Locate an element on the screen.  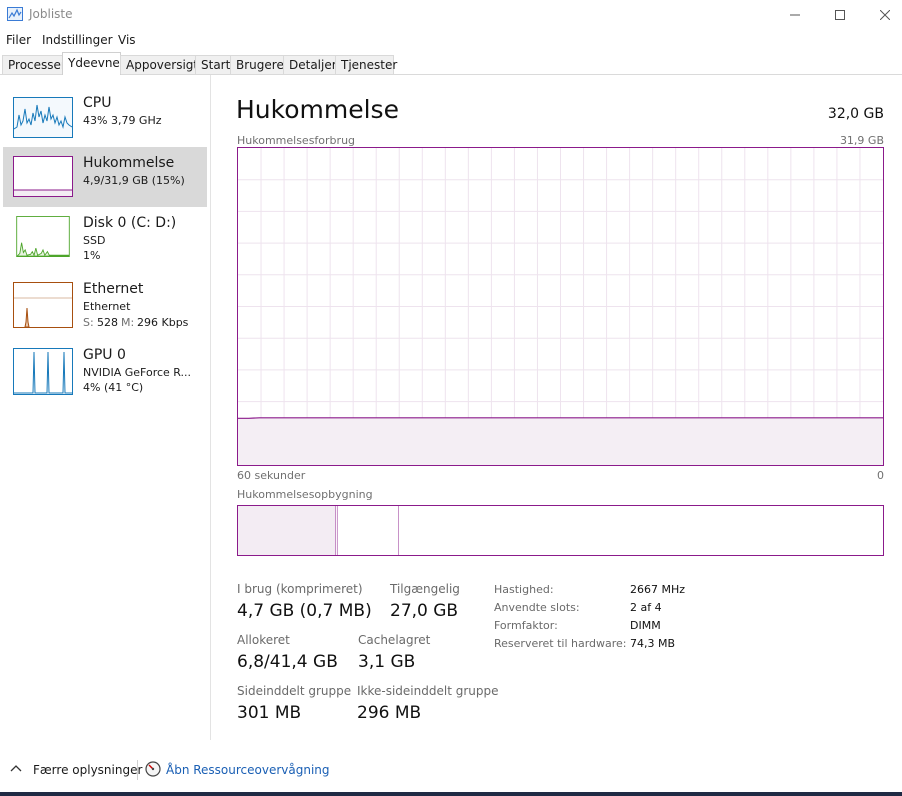
slots-value: 2 af 4 is located at coordinates (646, 607).